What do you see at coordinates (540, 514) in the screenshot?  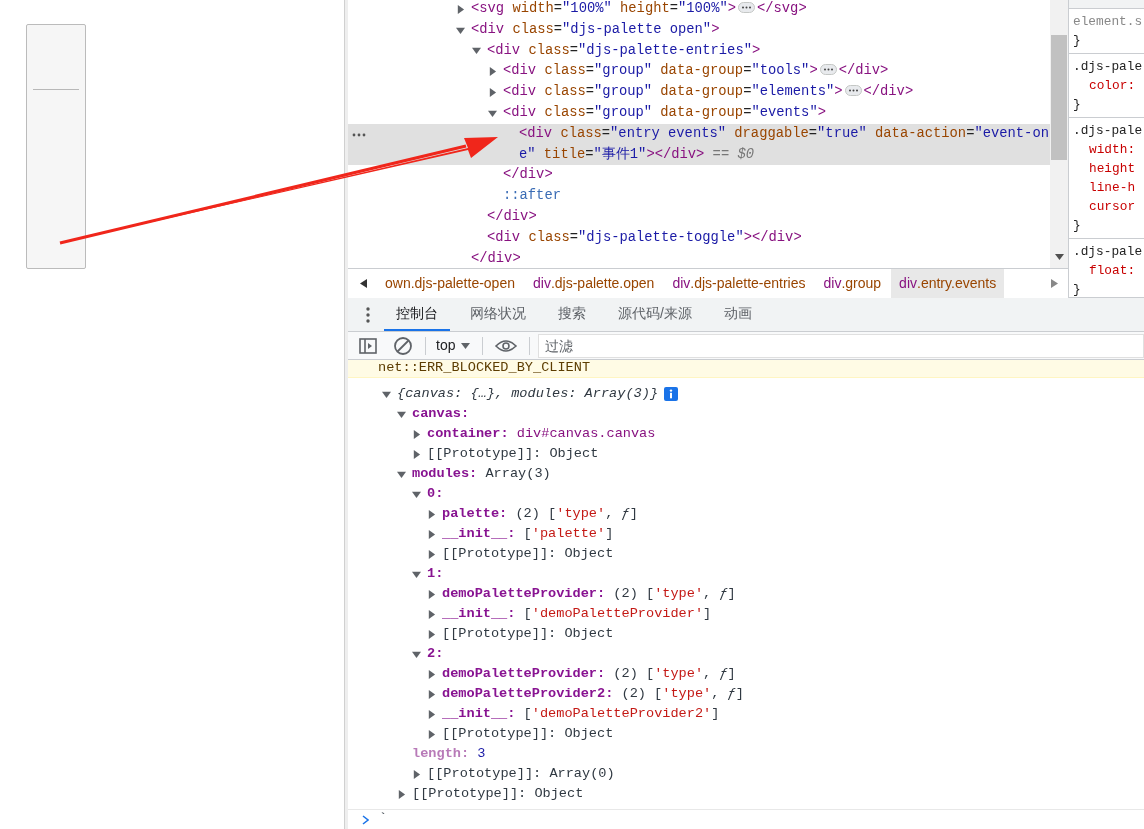 I see `property-row: palette: (2) ['type', ƒ]` at bounding box center [540, 514].